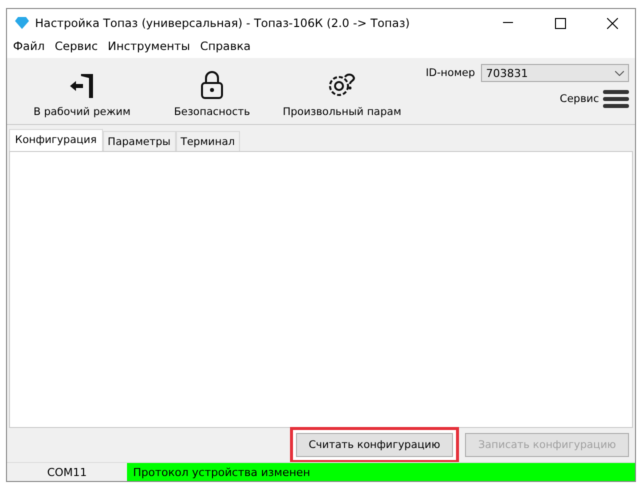  I want to click on close-icon, so click(612, 23).